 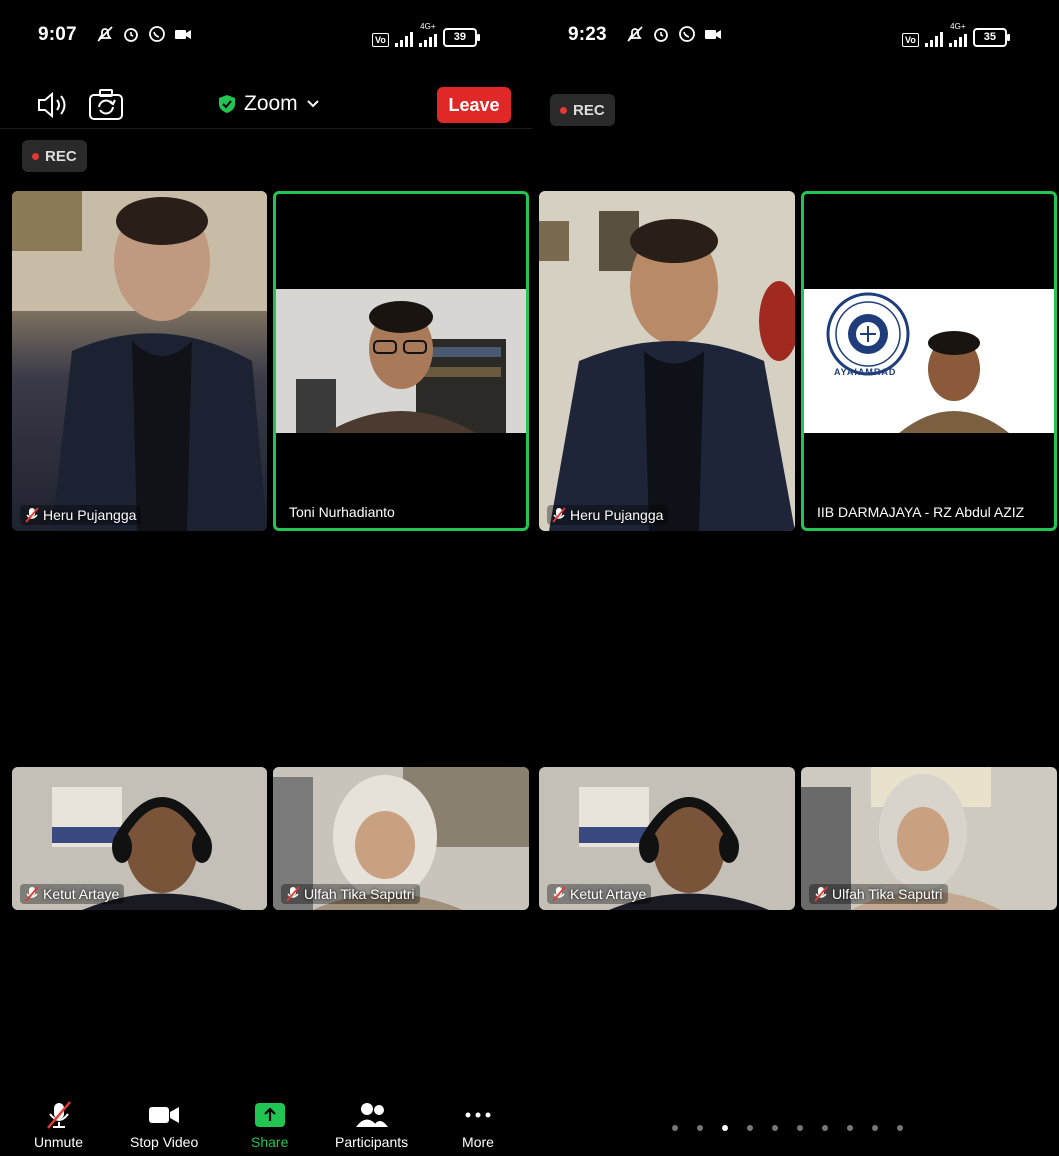 I want to click on active-speaker-tile: AYAIAMRAD IIB DARMAJAYA - RZ Abdul AZIZ, so click(x=929, y=361).